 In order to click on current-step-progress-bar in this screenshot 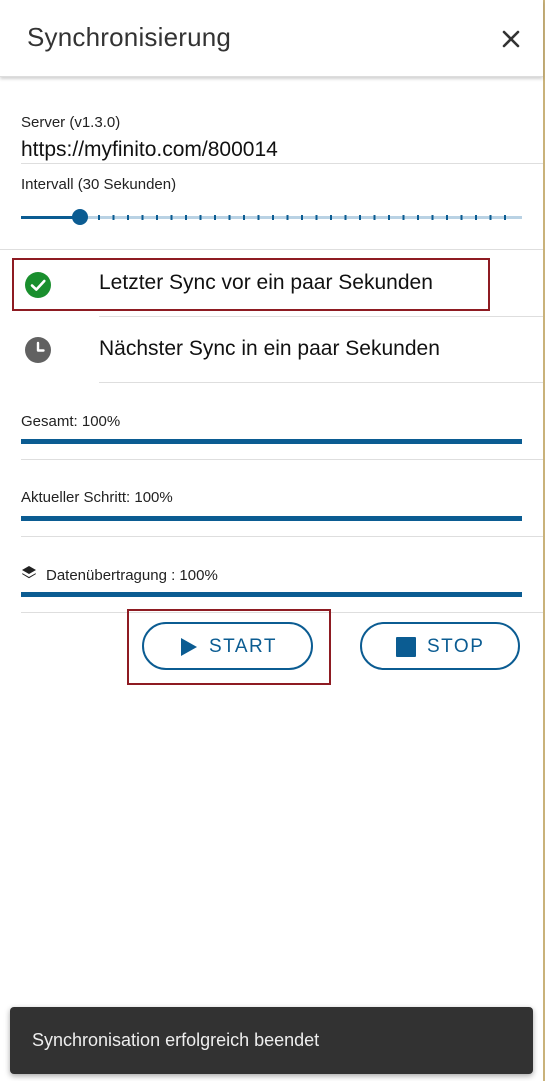, I will do `click(271, 518)`.